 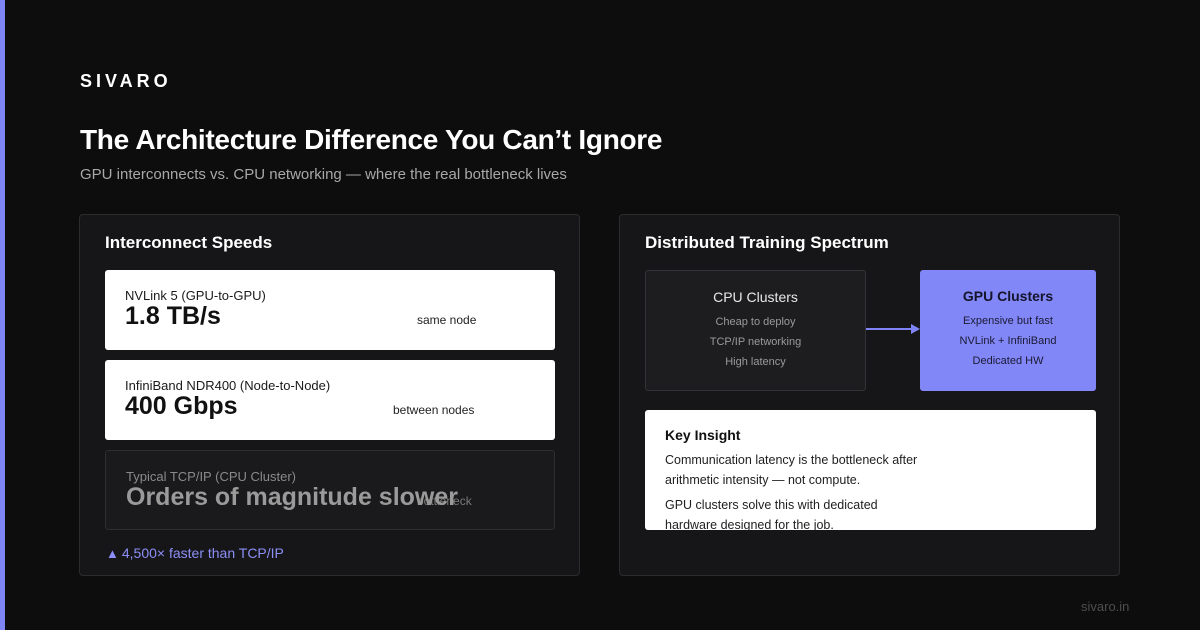 What do you see at coordinates (173, 316) in the screenshot?
I see `speed-card-value: 1.8 TB/s` at bounding box center [173, 316].